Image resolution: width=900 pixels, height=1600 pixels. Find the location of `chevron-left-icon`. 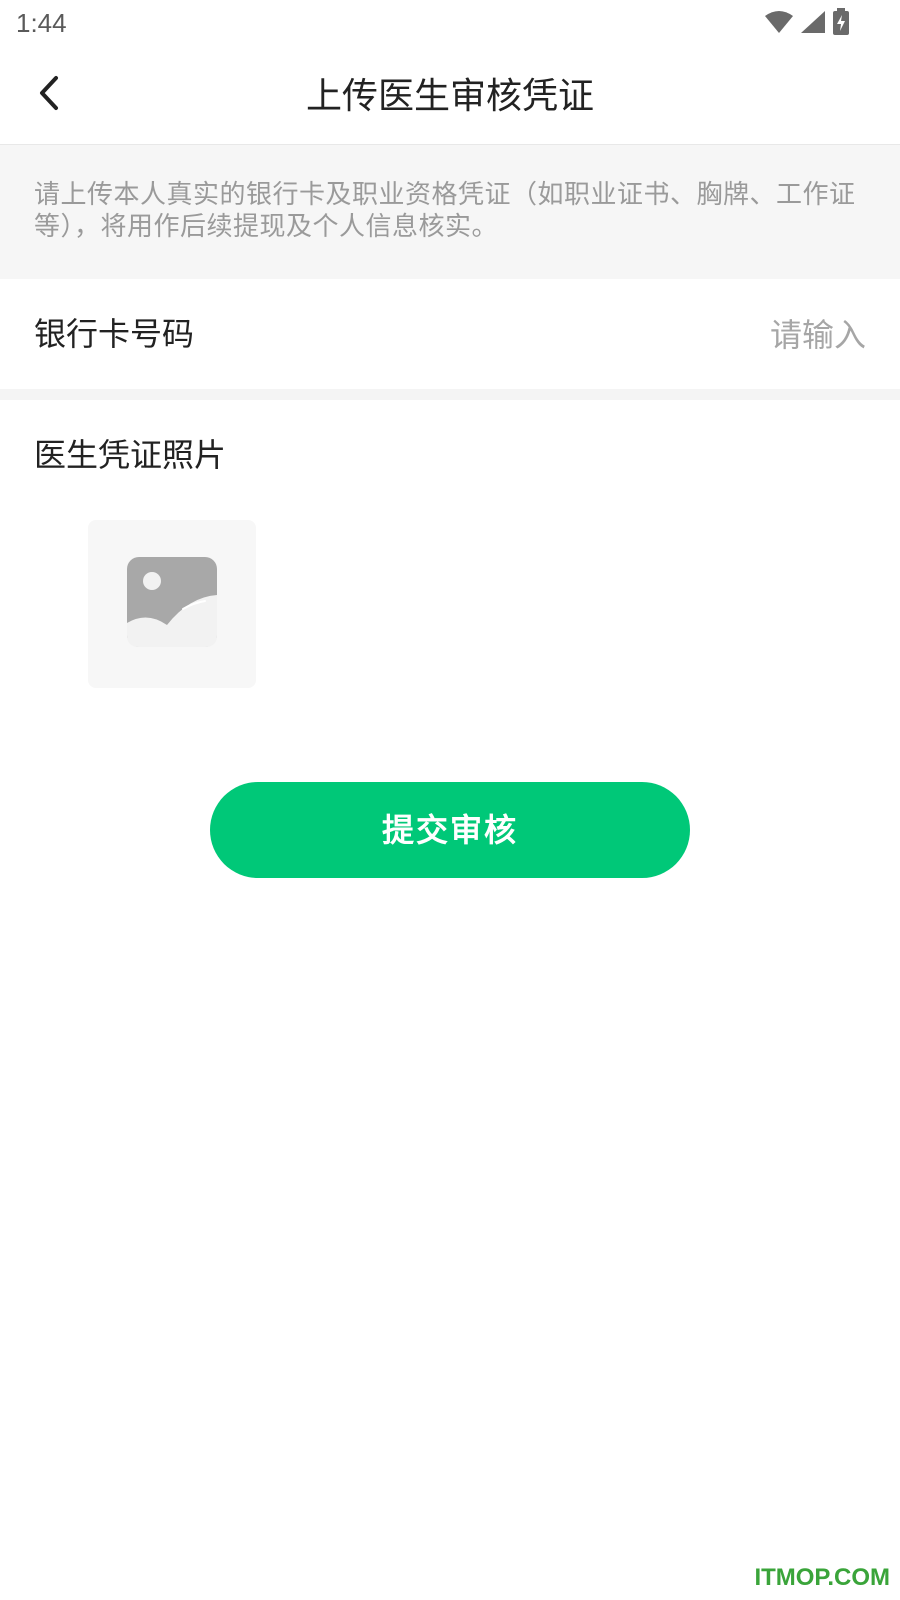

chevron-left-icon is located at coordinates (49, 95).